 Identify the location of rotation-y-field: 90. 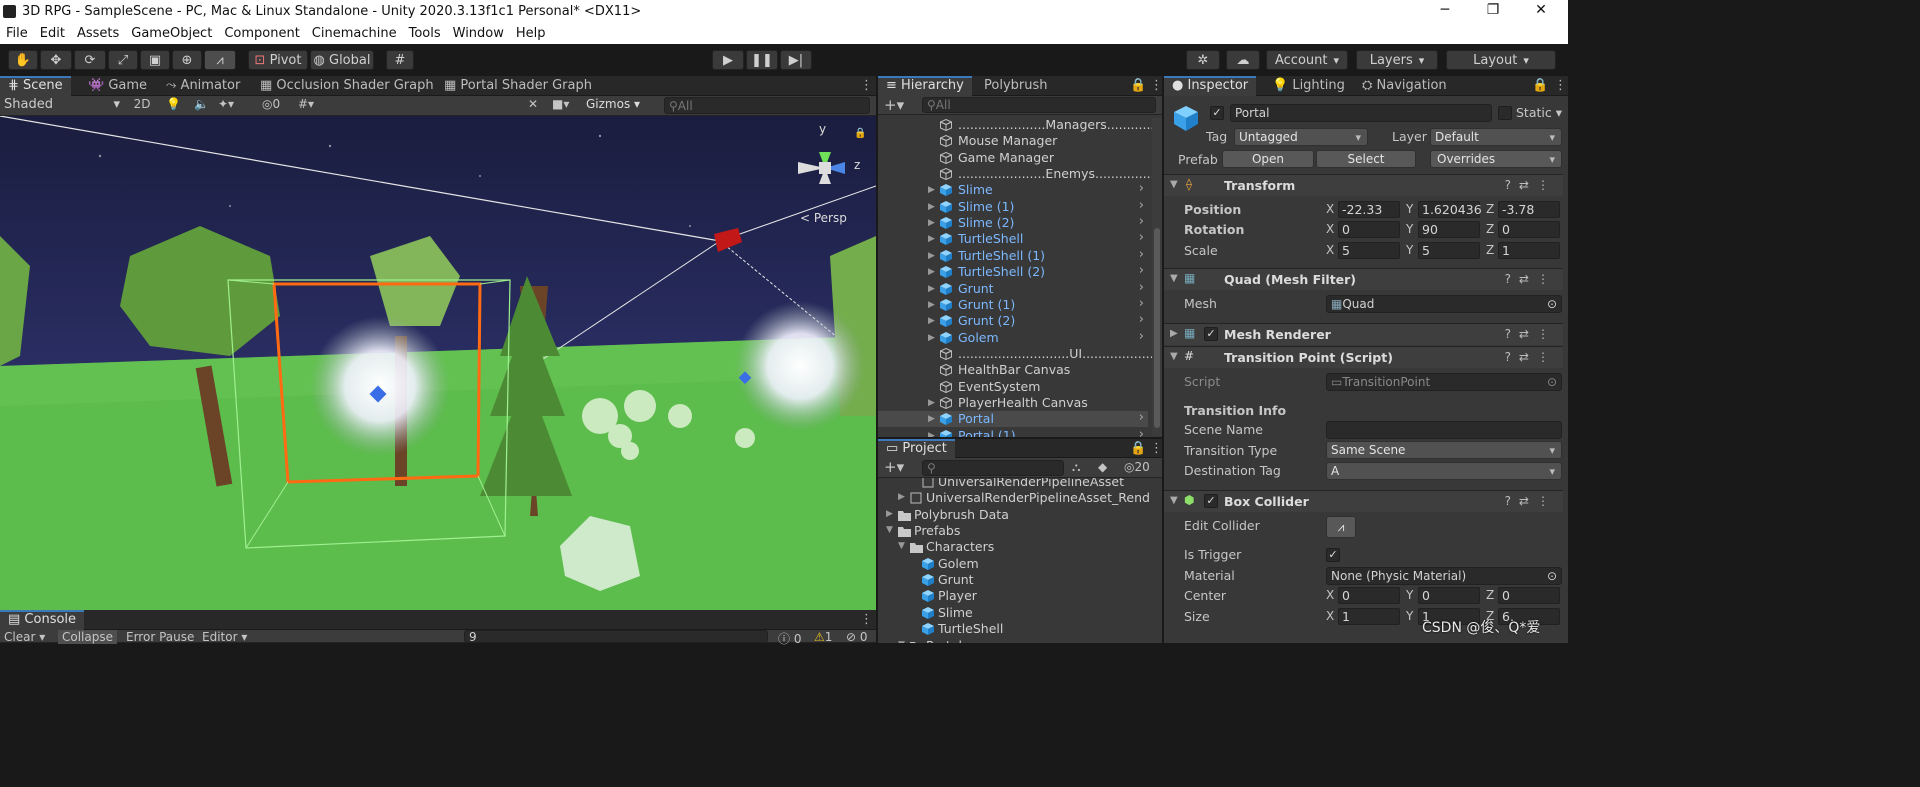
(1449, 229).